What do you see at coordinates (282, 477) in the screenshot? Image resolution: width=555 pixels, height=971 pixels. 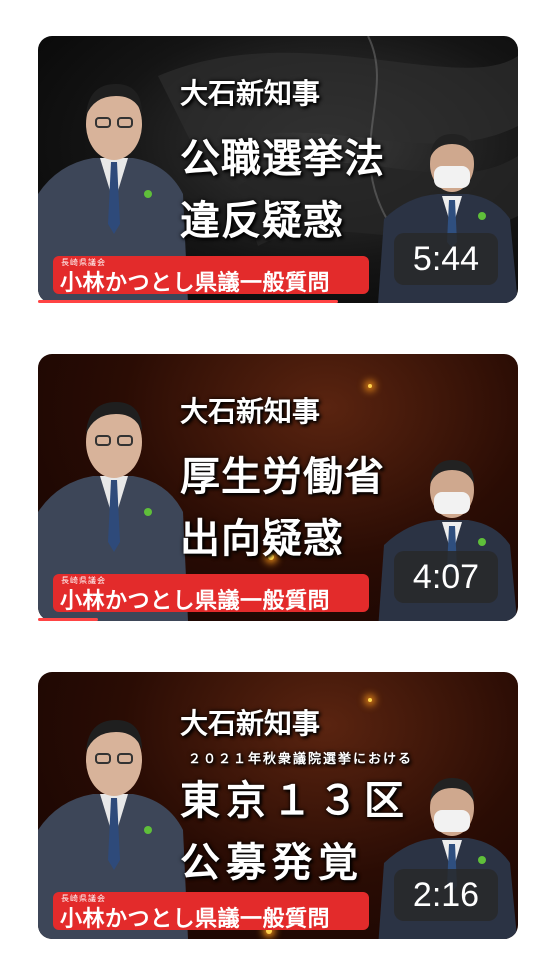 I see `title-line-1: 厚生労働省` at bounding box center [282, 477].